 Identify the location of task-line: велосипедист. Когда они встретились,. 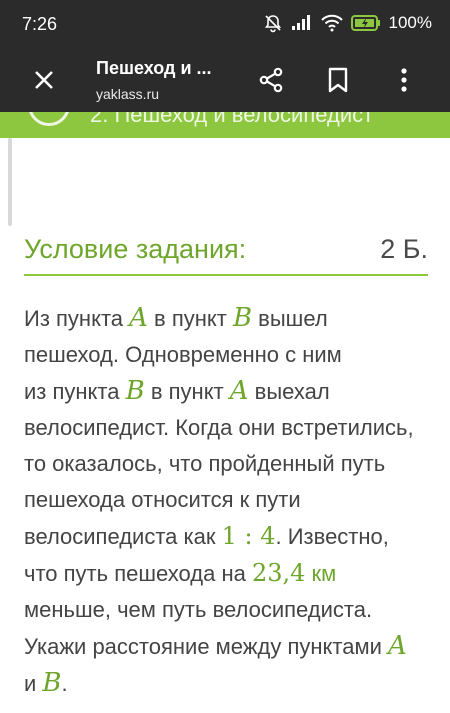
(219, 427).